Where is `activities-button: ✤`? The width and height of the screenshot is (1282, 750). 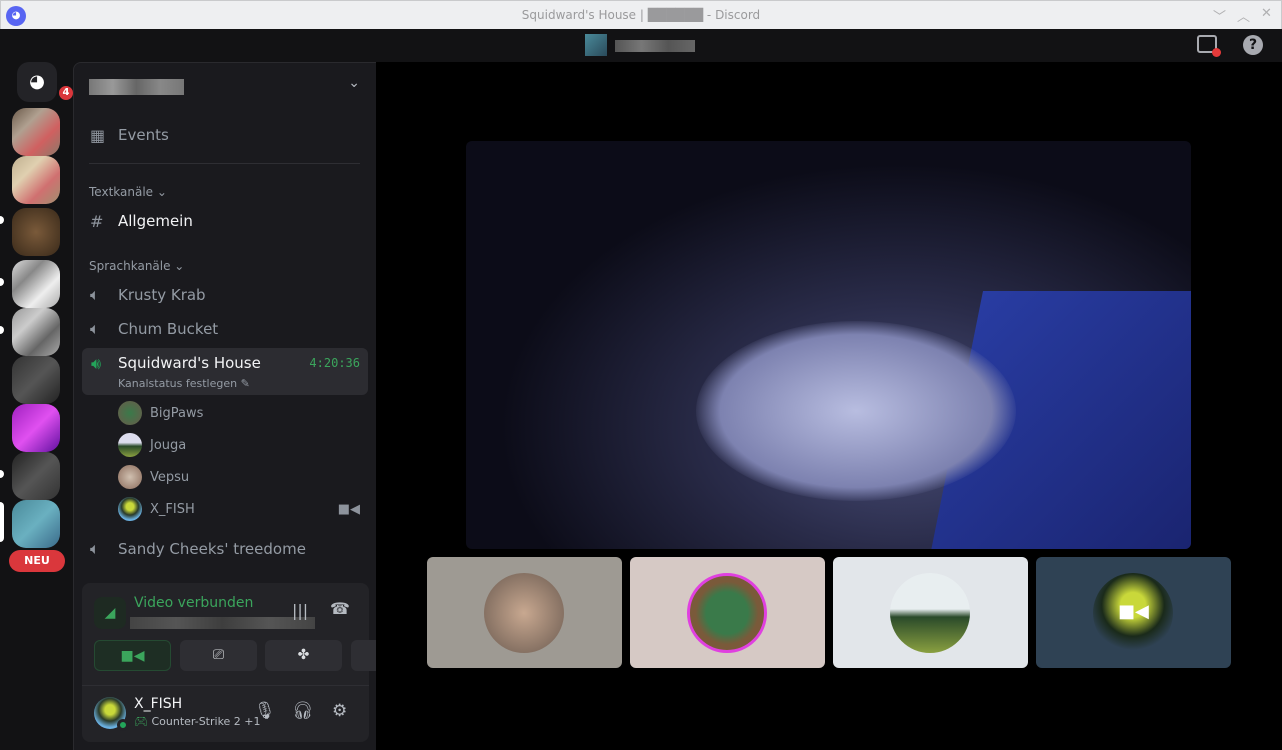 activities-button: ✤ is located at coordinates (303, 655).